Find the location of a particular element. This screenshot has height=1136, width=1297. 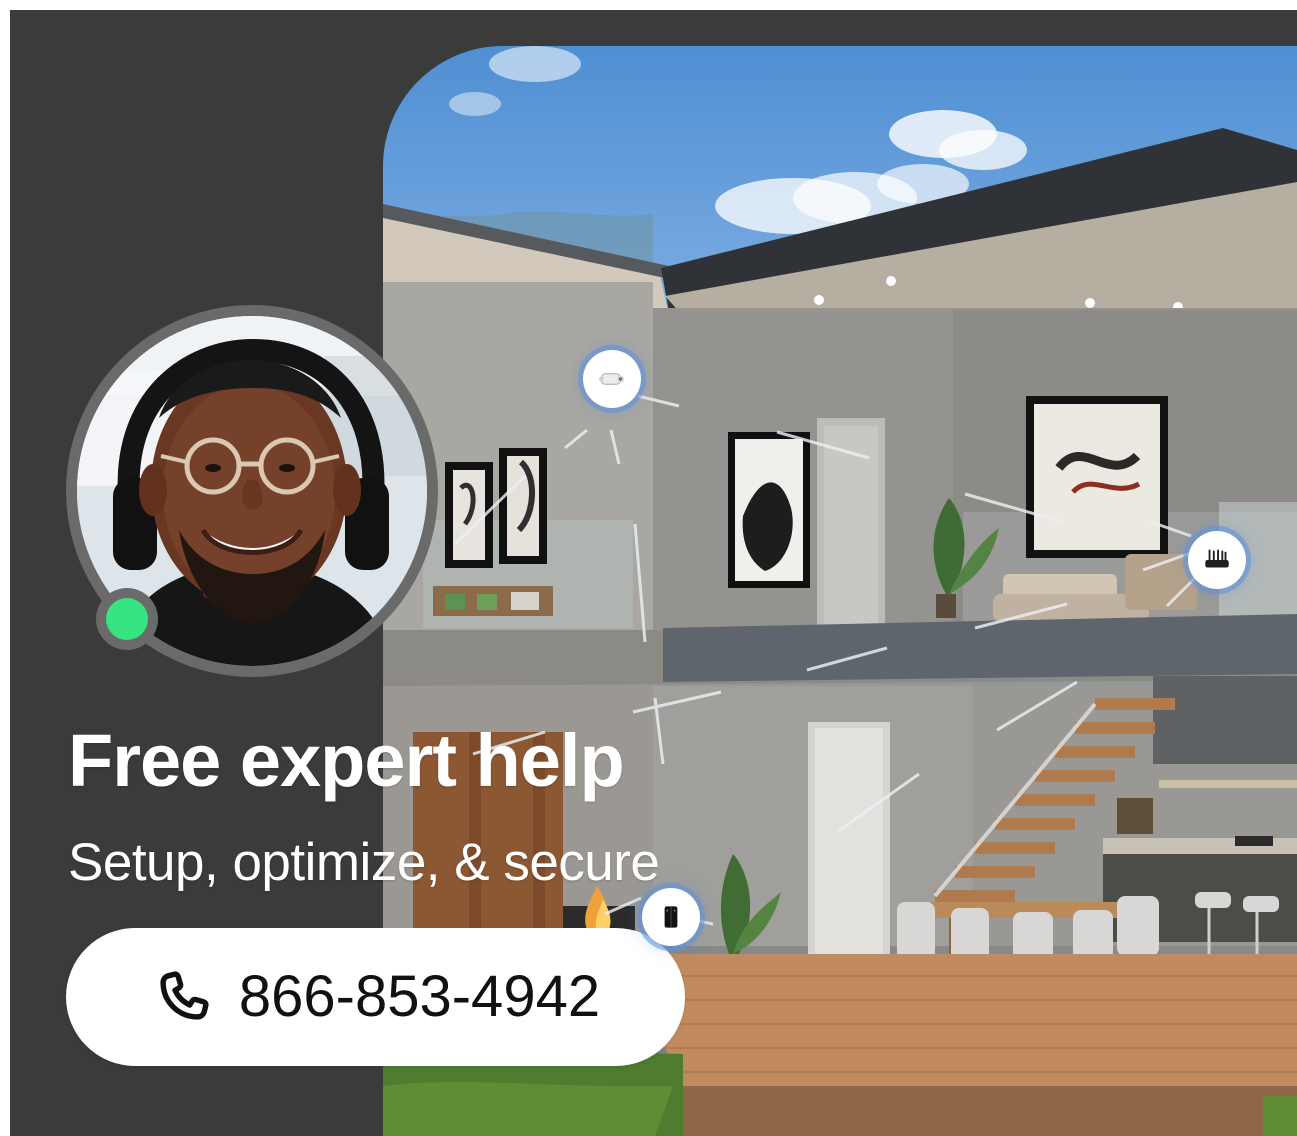

phone-icon is located at coordinates (184, 995).